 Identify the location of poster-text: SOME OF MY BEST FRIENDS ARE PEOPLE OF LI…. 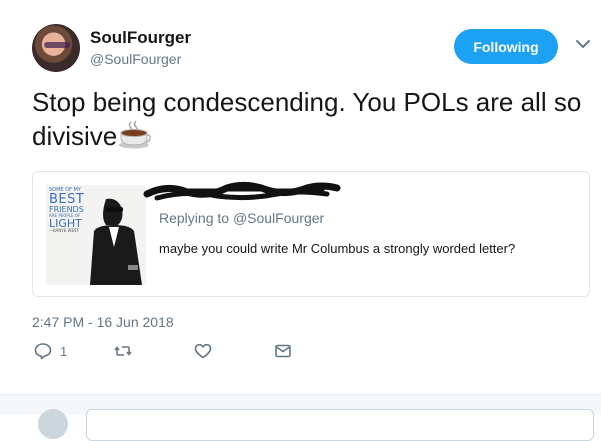
(66, 210).